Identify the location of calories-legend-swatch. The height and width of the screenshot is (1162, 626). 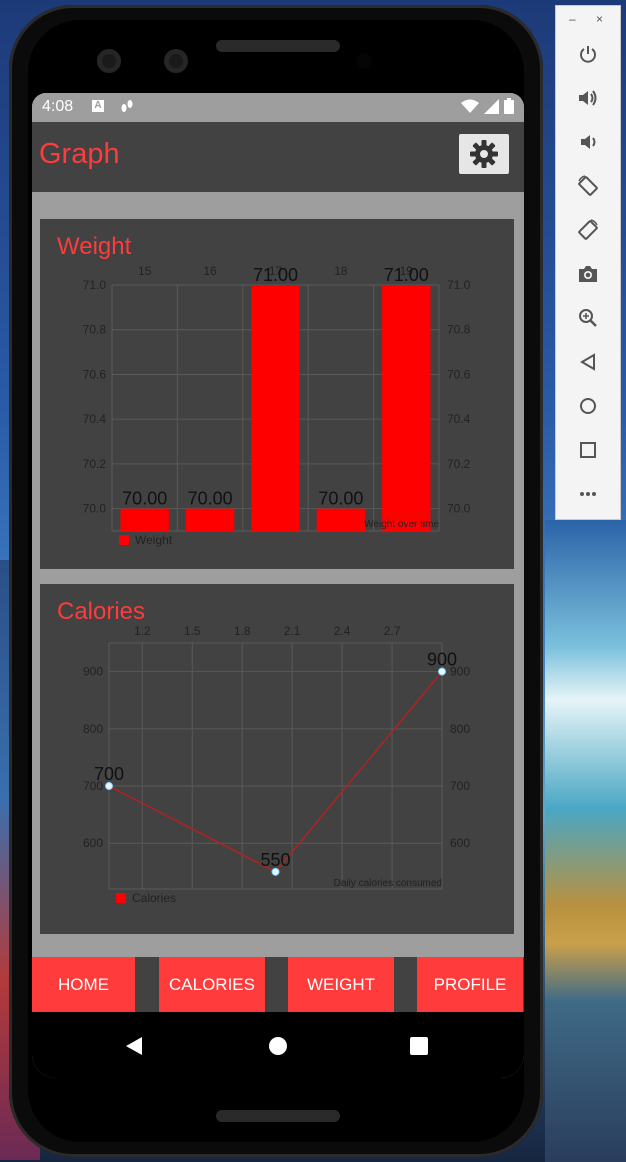
(121, 898).